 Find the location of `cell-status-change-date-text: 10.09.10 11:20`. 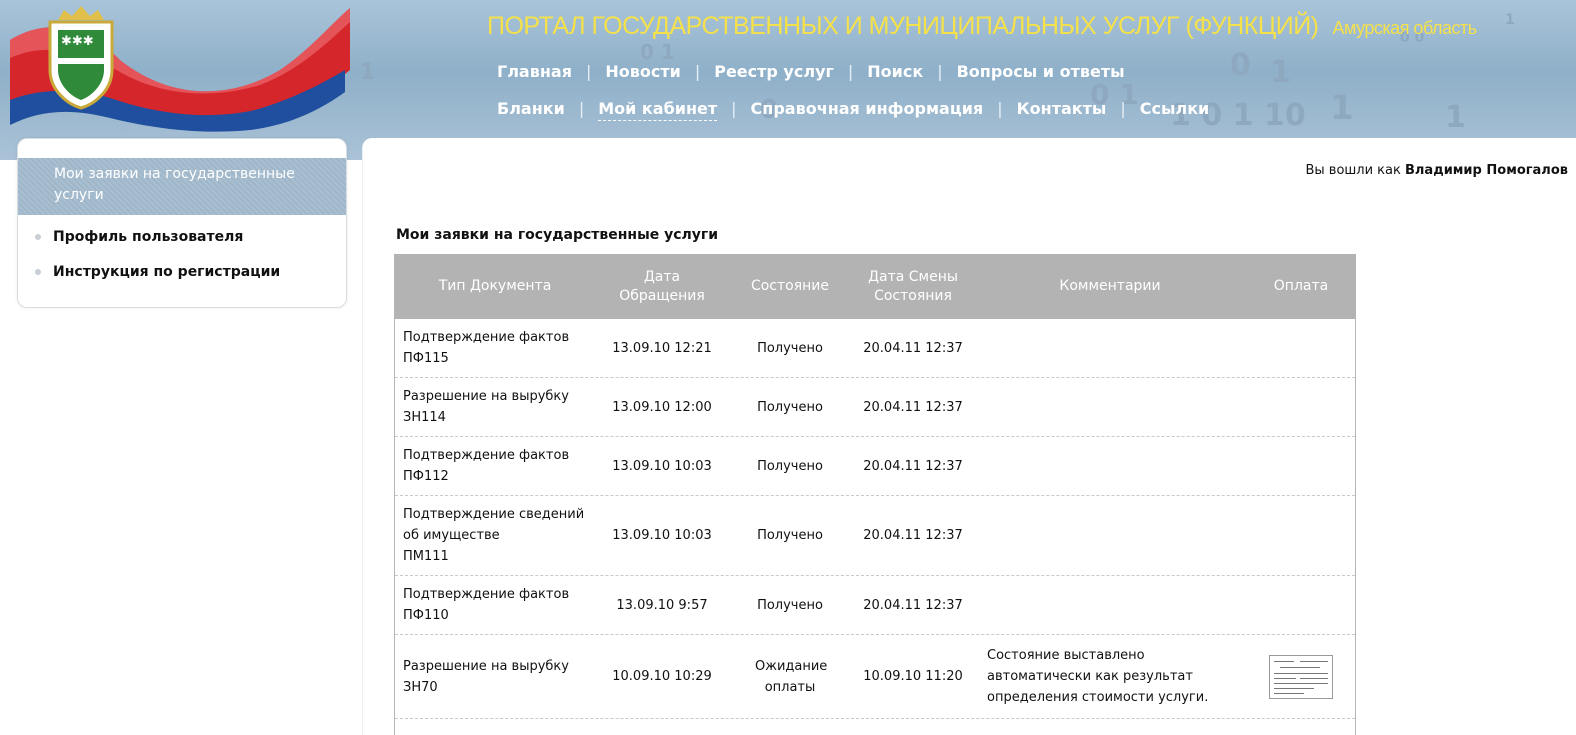

cell-status-change-date-text: 10.09.10 11:20 is located at coordinates (913, 676).